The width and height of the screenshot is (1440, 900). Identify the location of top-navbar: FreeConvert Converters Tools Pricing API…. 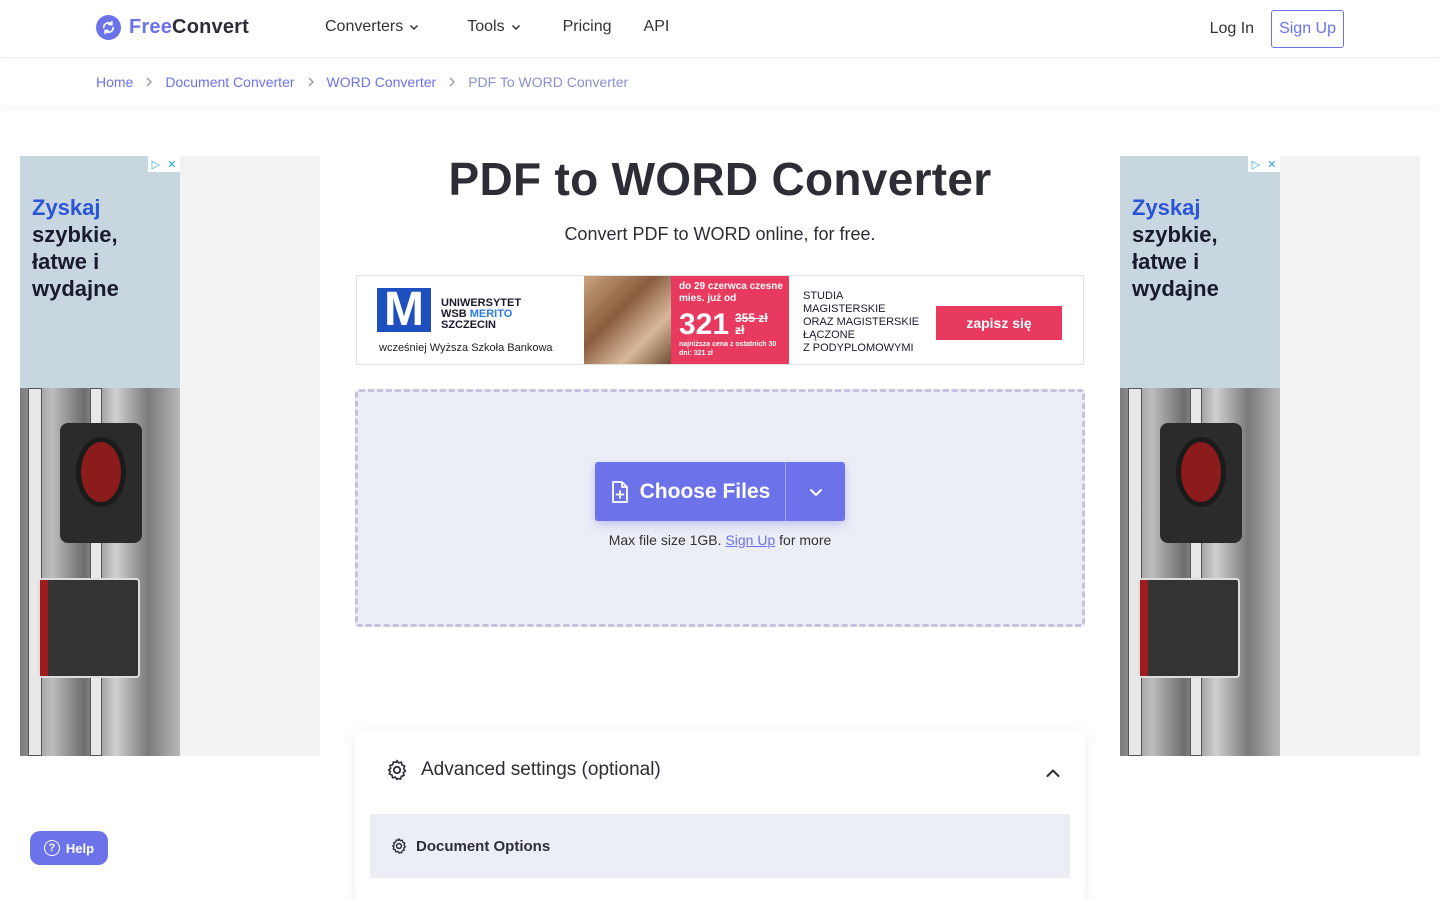
(720, 29).